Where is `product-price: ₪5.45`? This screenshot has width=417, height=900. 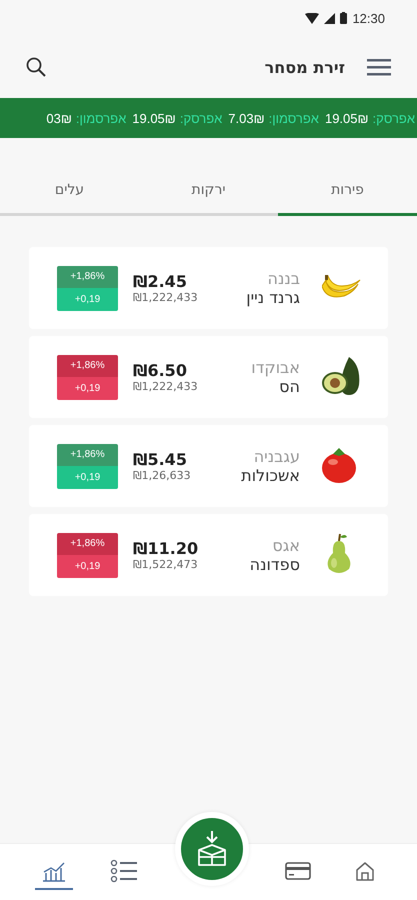 product-price: ₪5.45 is located at coordinates (160, 459).